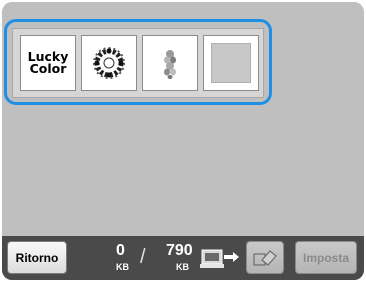 The height and width of the screenshot is (282, 366). I want to click on machine-transfer-icon, so click(219, 258).